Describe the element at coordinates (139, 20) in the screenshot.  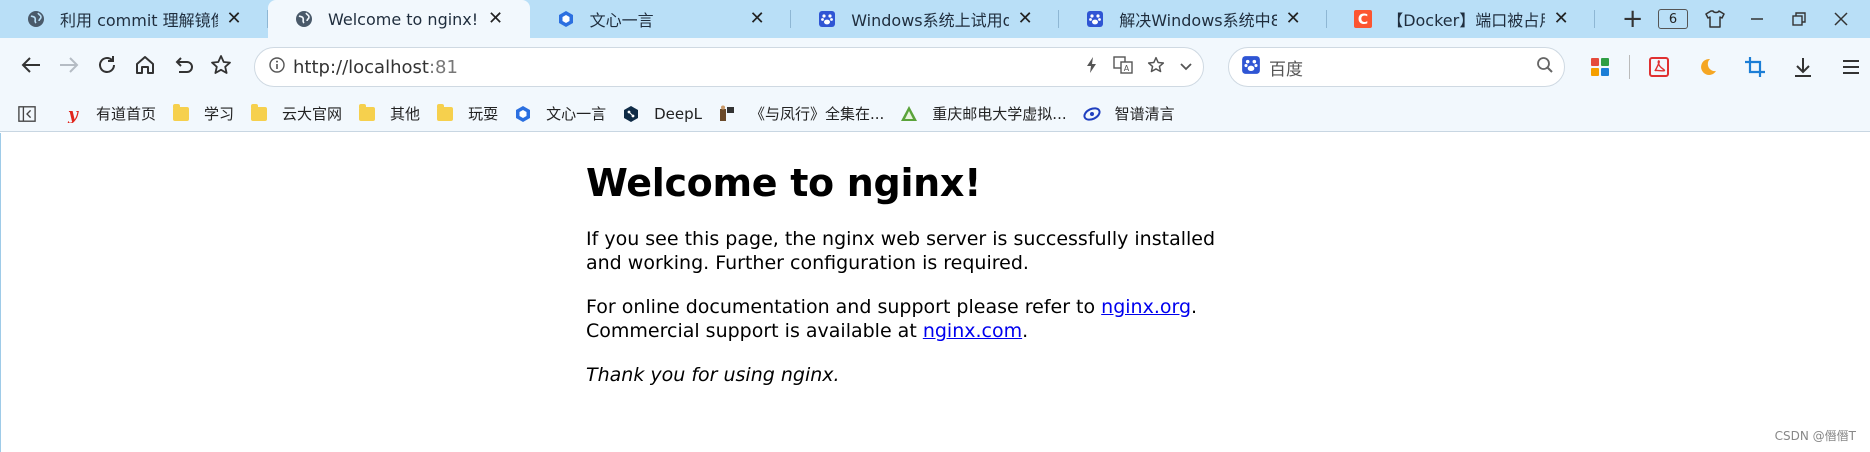
I see `tab-title: 利用 commit 理解镜像构成` at that location.